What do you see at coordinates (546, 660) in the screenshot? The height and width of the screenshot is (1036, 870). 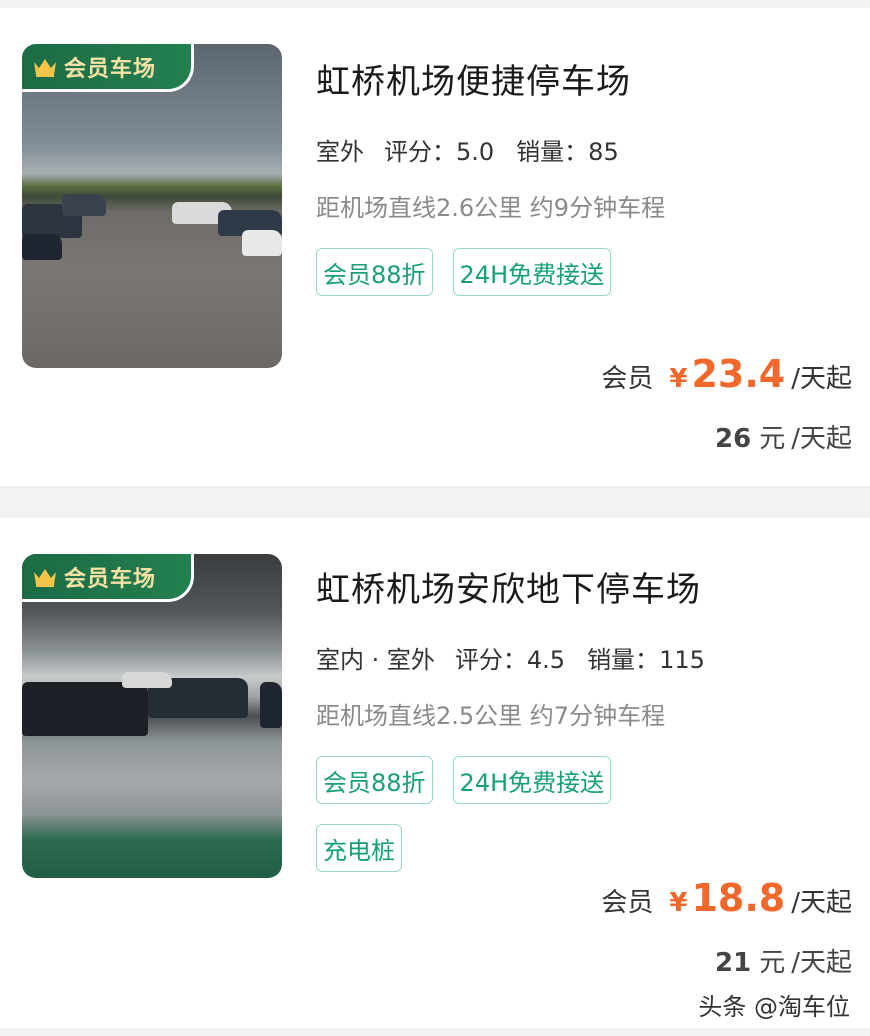 I see `rating-value: 4.5` at bounding box center [546, 660].